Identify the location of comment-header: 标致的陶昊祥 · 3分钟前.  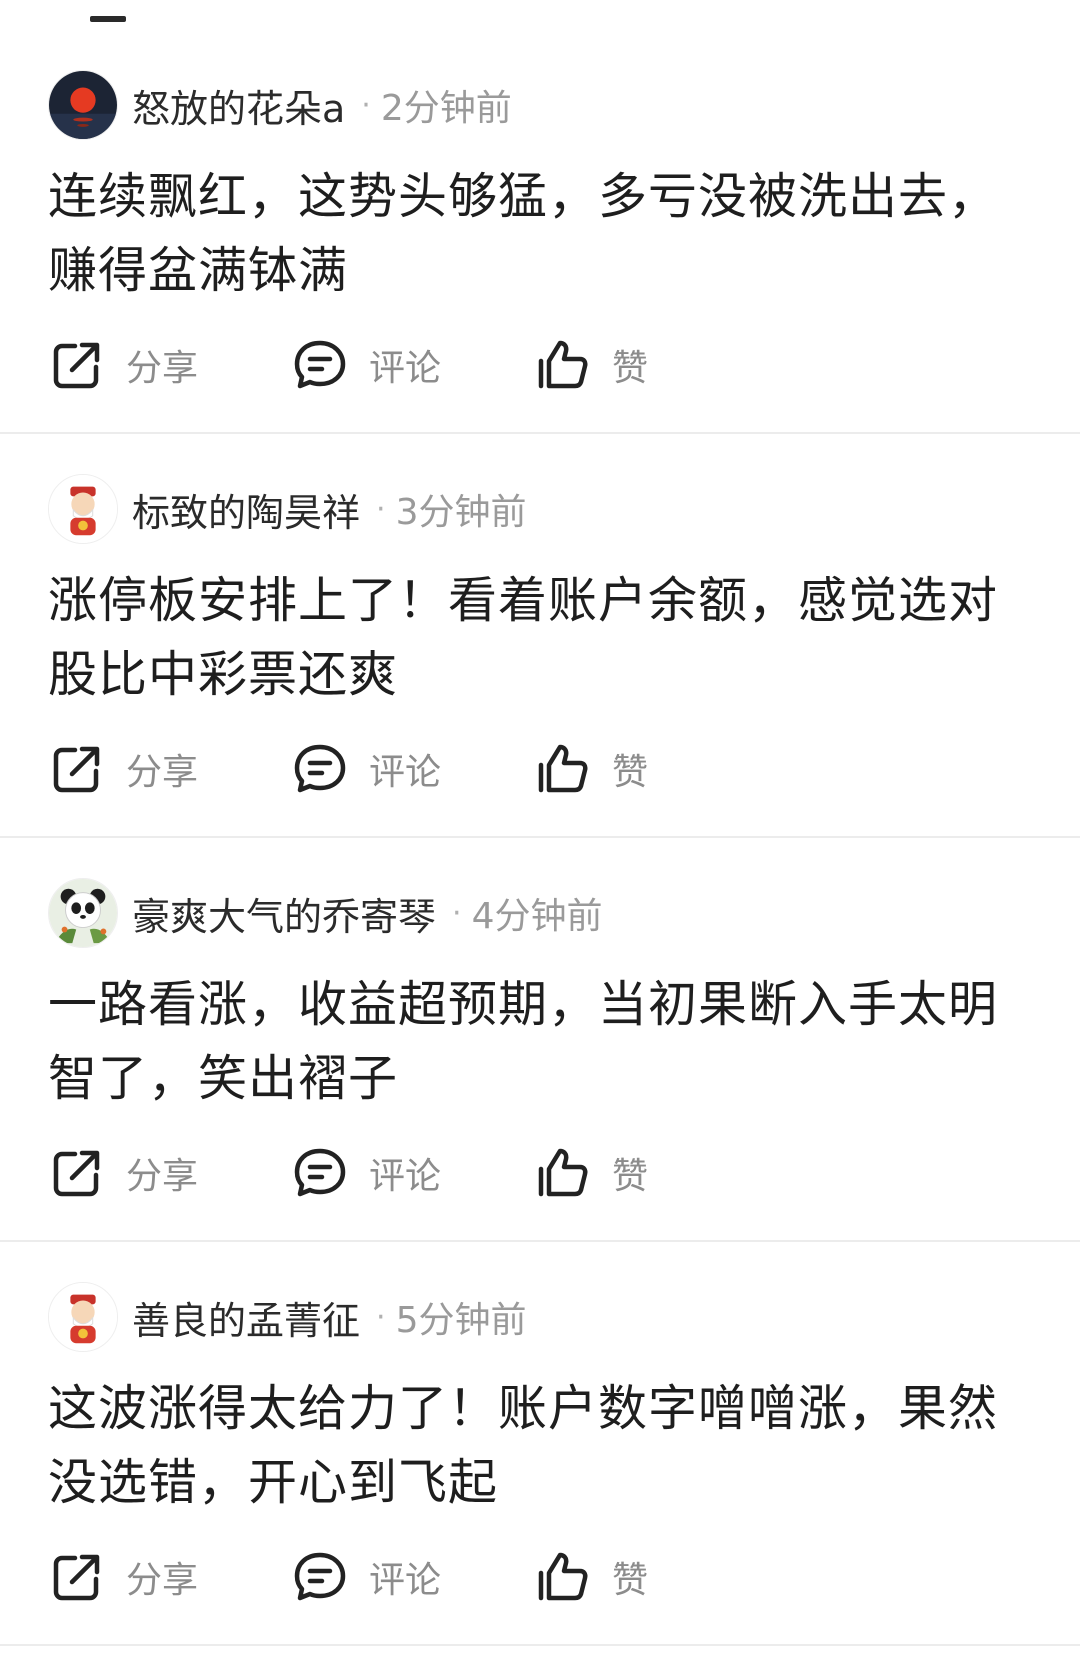
(287, 509).